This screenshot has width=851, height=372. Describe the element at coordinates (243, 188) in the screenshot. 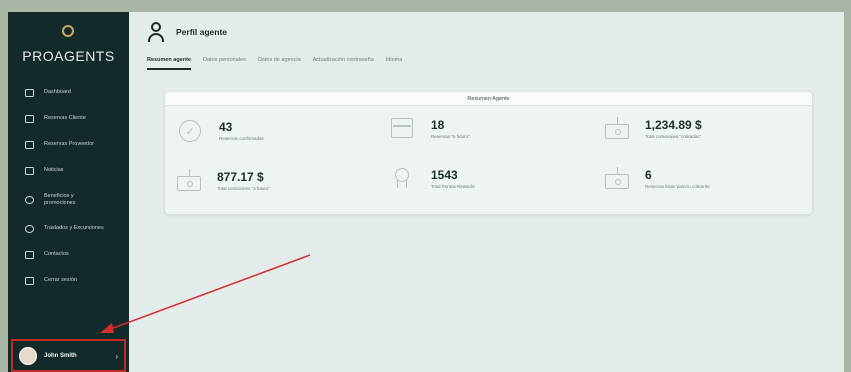

I see `stat-label: Total comisiones "a futuro"` at that location.